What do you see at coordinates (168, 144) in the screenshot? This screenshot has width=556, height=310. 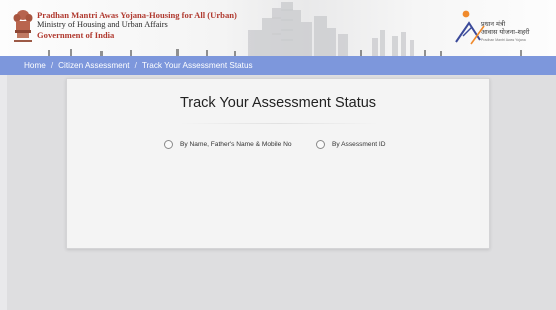 I see `radio-by-name` at bounding box center [168, 144].